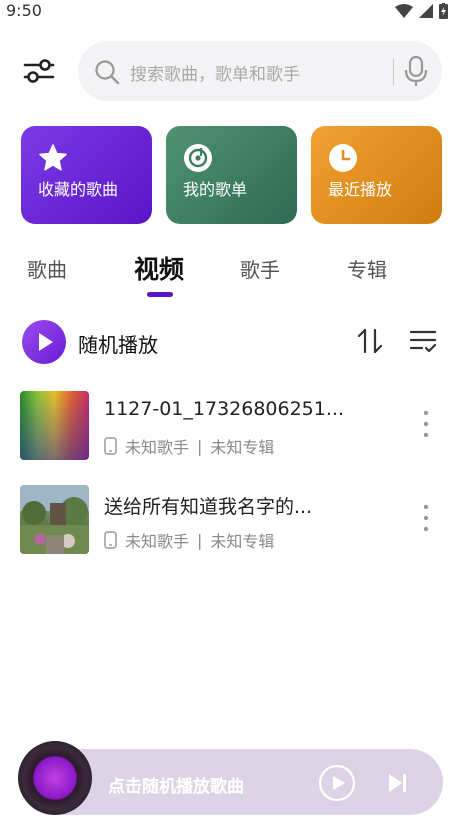 This screenshot has height=820, width=458. What do you see at coordinates (443, 11) in the screenshot?
I see `battery-icon` at bounding box center [443, 11].